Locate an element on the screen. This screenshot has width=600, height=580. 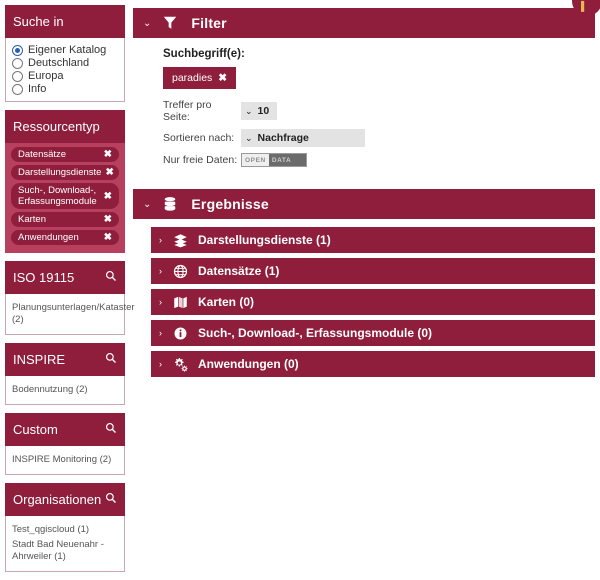
pill-such-download-erfassungsmodule: Such-, Download-, Erfassungsmodule ✖ is located at coordinates (65, 196).